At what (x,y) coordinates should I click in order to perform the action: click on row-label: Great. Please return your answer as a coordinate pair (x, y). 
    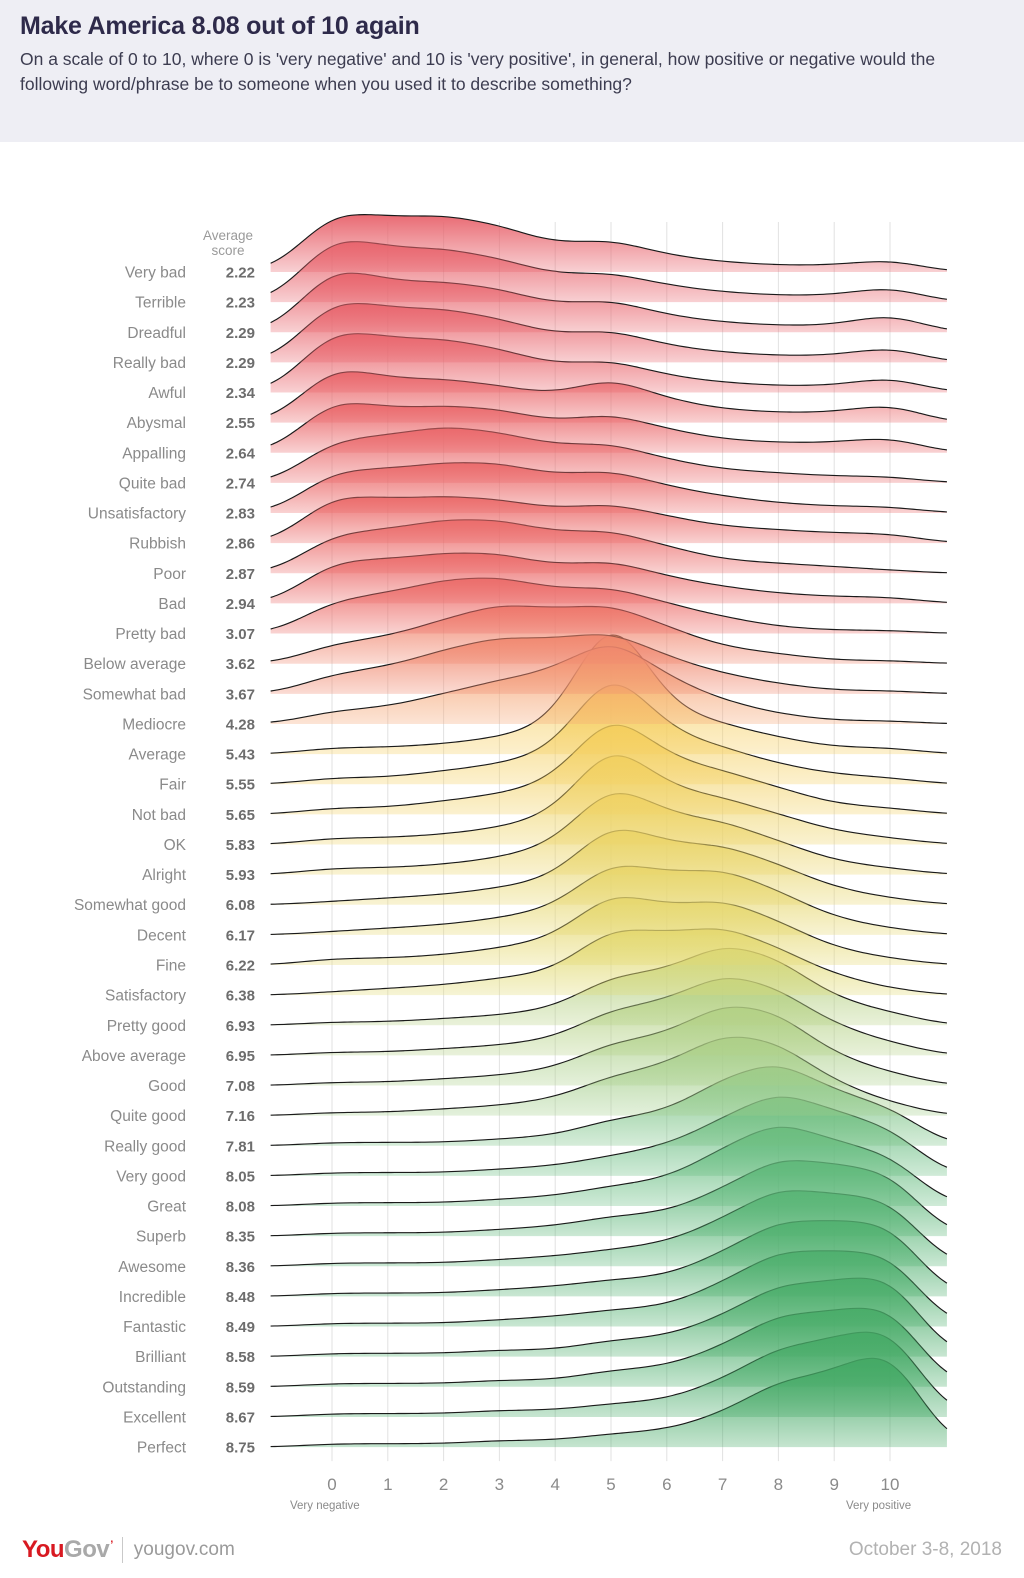
    Looking at the image, I should click on (166, 1207).